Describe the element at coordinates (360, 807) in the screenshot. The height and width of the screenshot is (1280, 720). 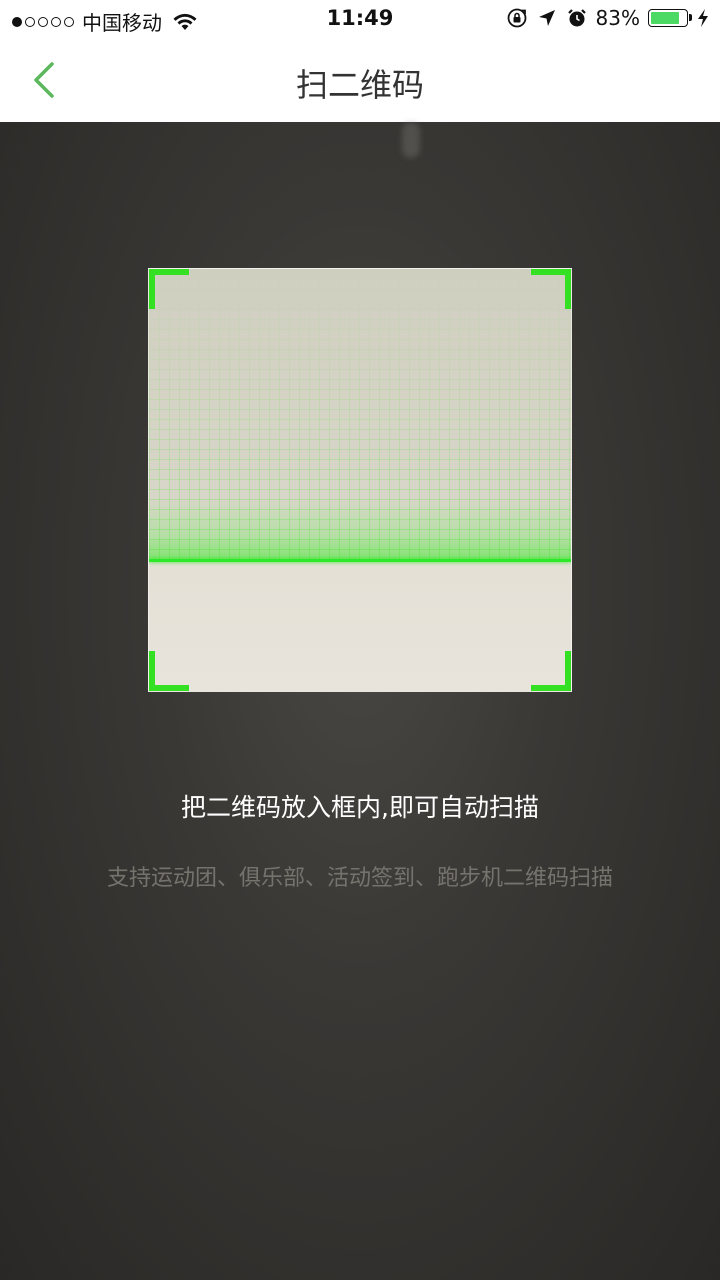
I see `scan-instruction: 把二维码放入框内,即可自动扫描` at that location.